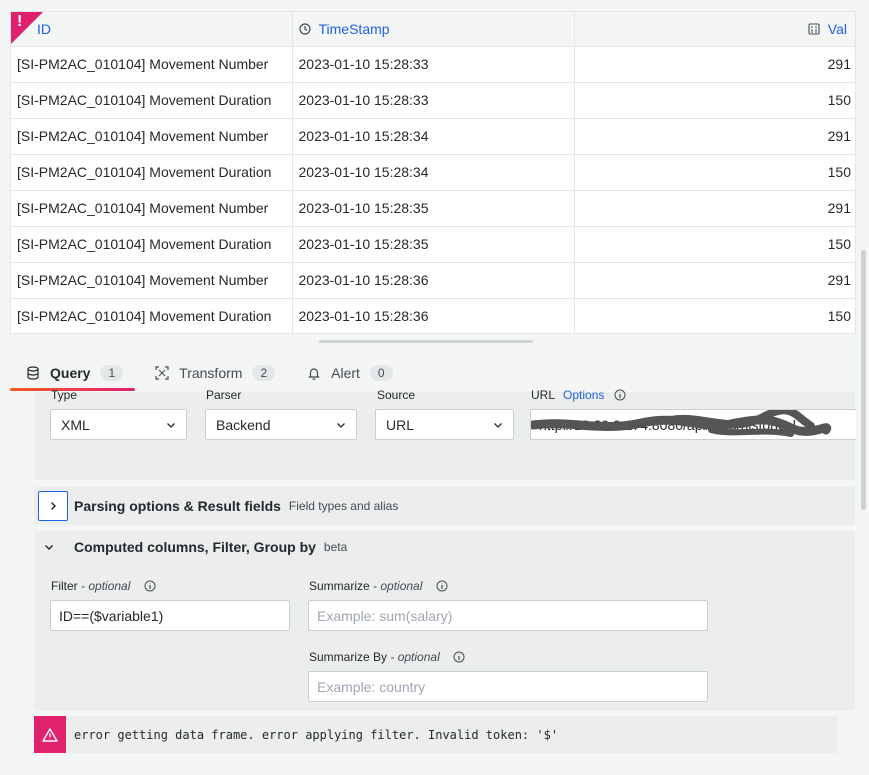 This screenshot has height=775, width=869. I want to click on summarize-by-label: Summarize By - optional, so click(387, 657).